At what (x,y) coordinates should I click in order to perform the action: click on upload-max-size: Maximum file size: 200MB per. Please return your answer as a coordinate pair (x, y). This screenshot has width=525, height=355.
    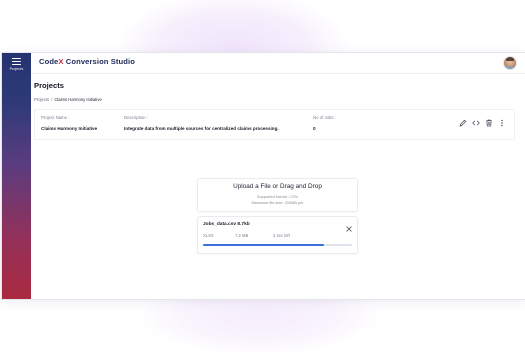
    Looking at the image, I should click on (277, 202).